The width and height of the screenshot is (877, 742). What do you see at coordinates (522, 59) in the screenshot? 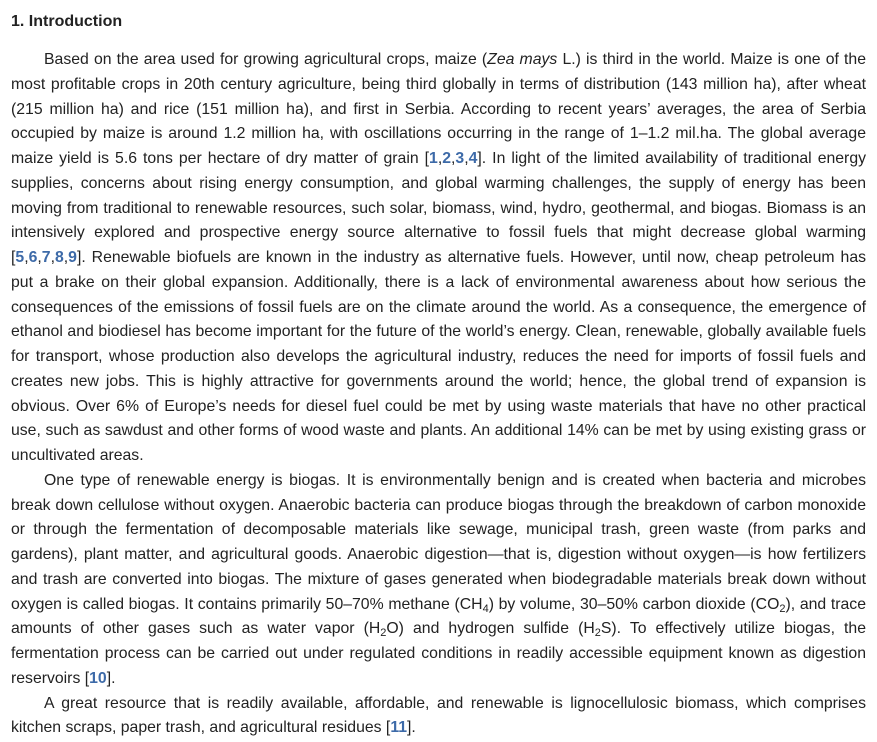
I see `species-name: Zea mays` at bounding box center [522, 59].